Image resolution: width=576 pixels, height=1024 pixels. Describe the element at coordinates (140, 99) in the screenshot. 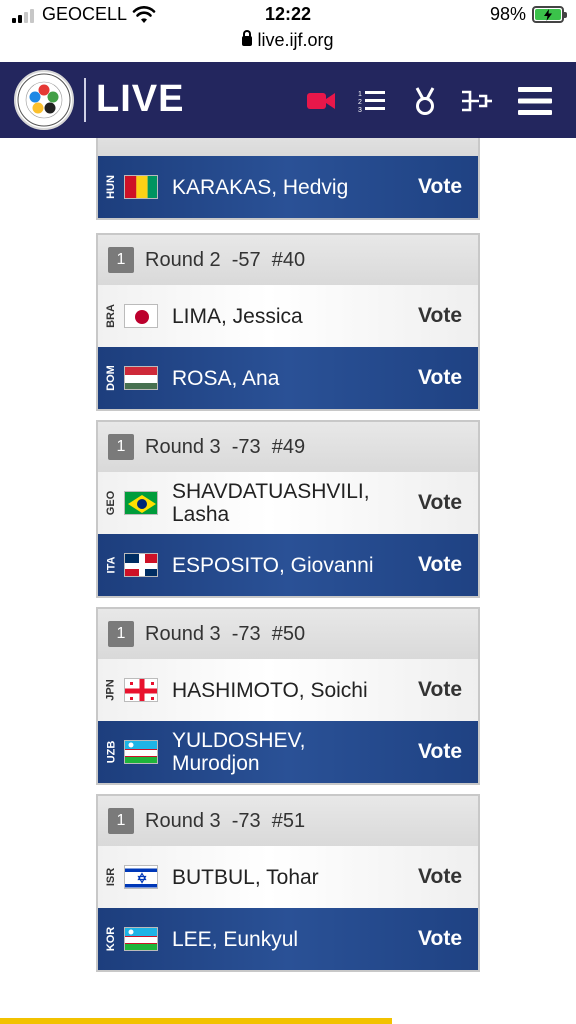

I see `page-title: LIVE` at that location.